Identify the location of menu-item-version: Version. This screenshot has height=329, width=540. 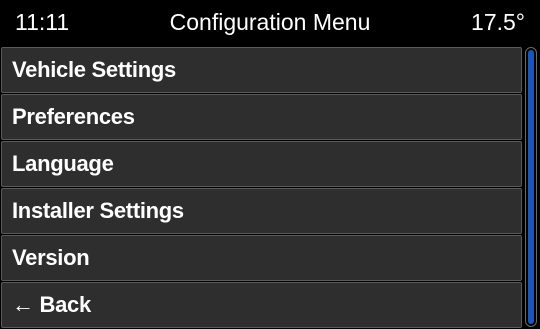
(261, 258).